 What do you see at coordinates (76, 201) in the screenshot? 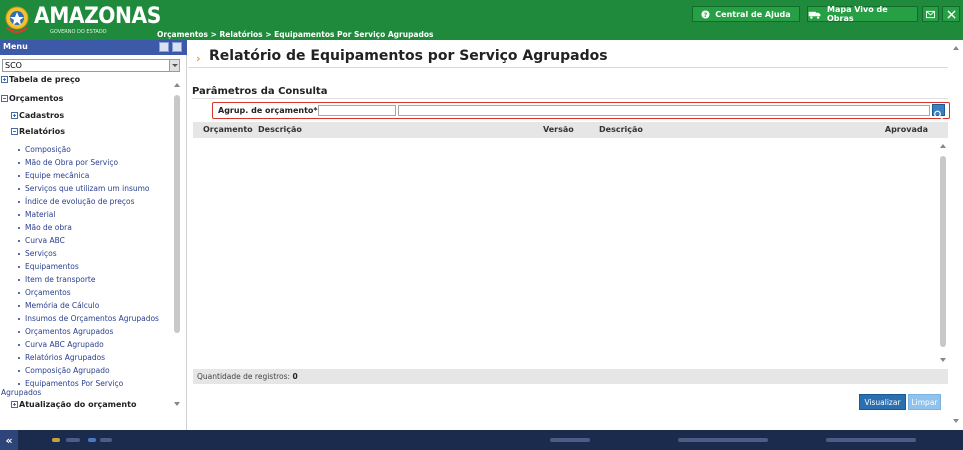
I see `report-link: Índice de evolução de preços` at bounding box center [76, 201].